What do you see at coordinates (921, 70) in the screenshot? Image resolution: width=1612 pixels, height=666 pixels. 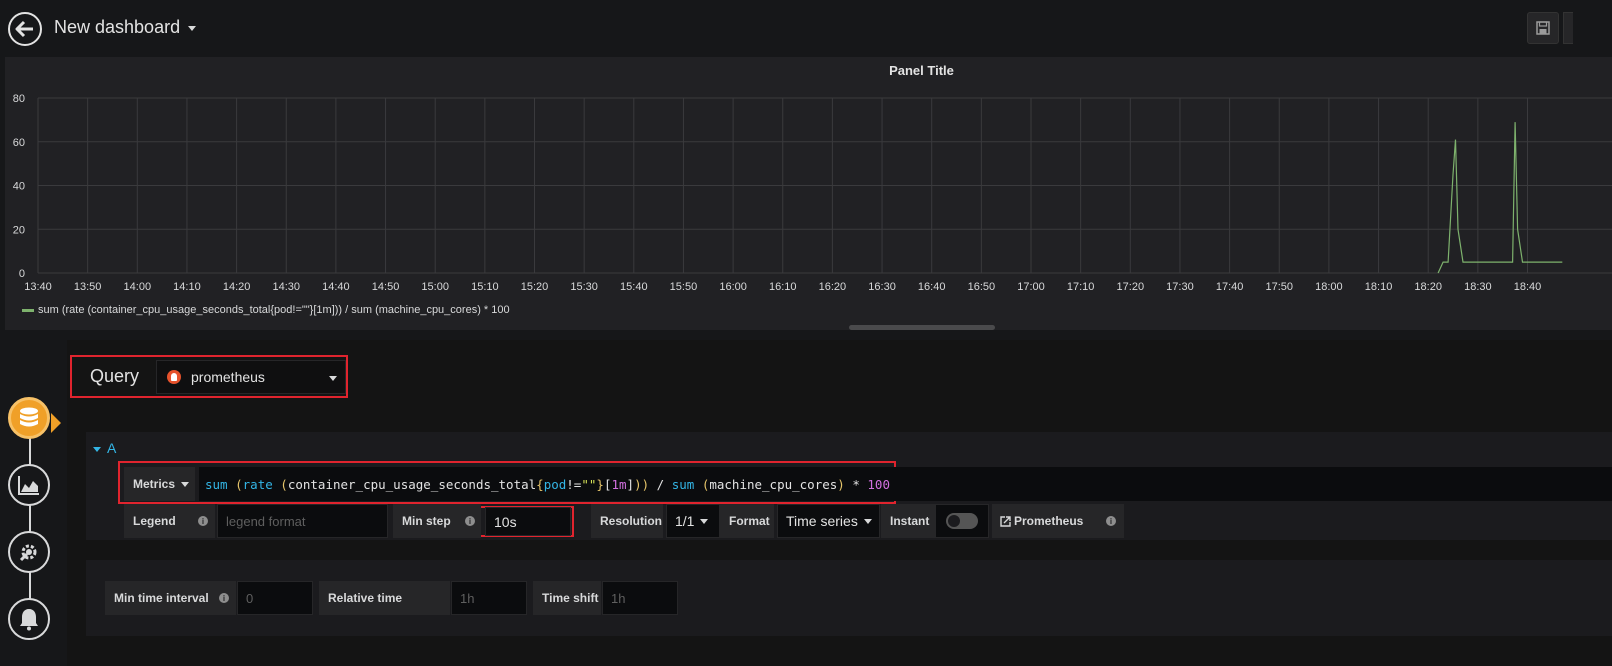 I see `panel-title: Panel Title` at bounding box center [921, 70].